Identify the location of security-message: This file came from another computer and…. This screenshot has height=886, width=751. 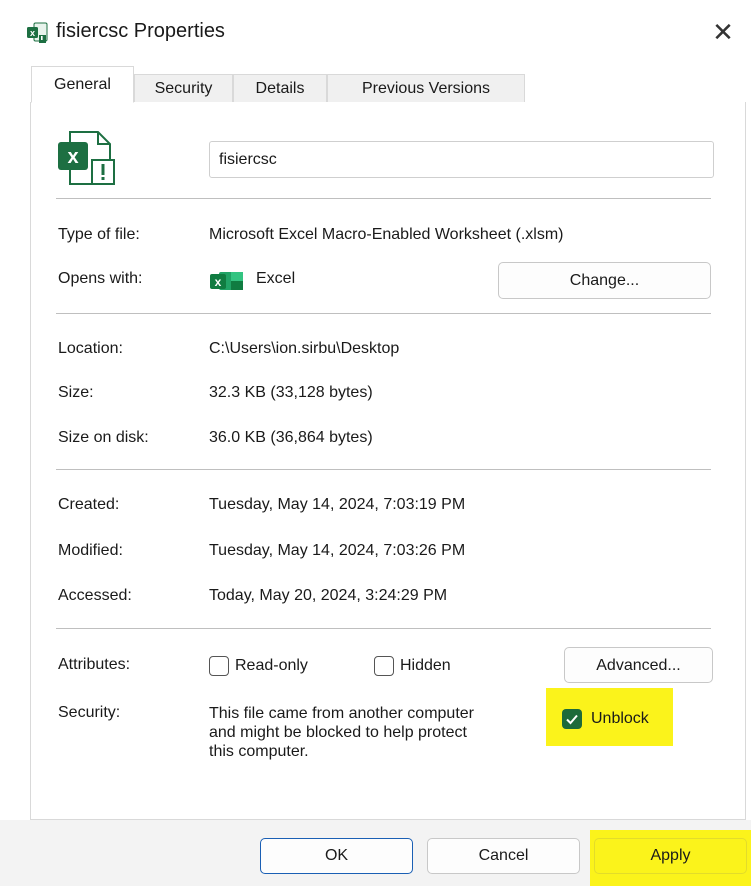
(341, 732).